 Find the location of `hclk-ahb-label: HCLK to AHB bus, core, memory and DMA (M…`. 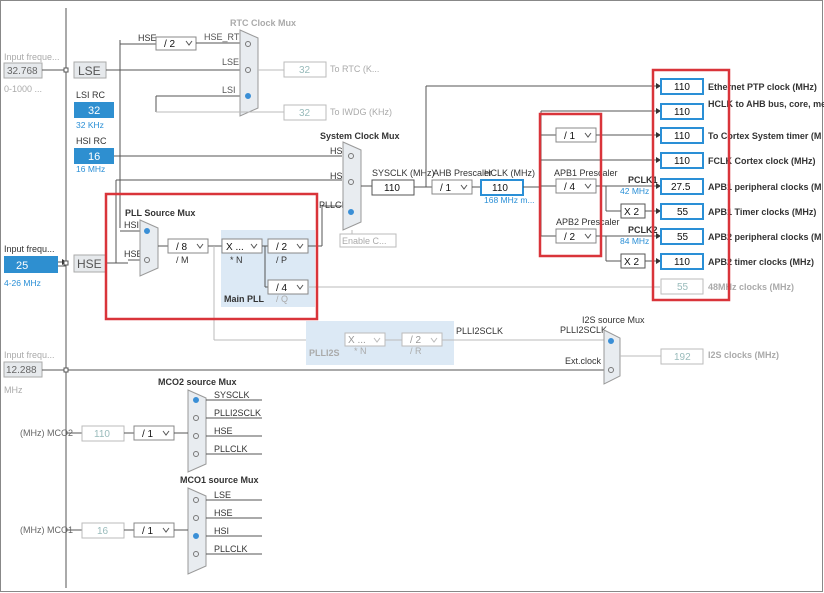

hclk-ahb-label: HCLK to AHB bus, core, memory and DMA (M… is located at coordinates (766, 104).